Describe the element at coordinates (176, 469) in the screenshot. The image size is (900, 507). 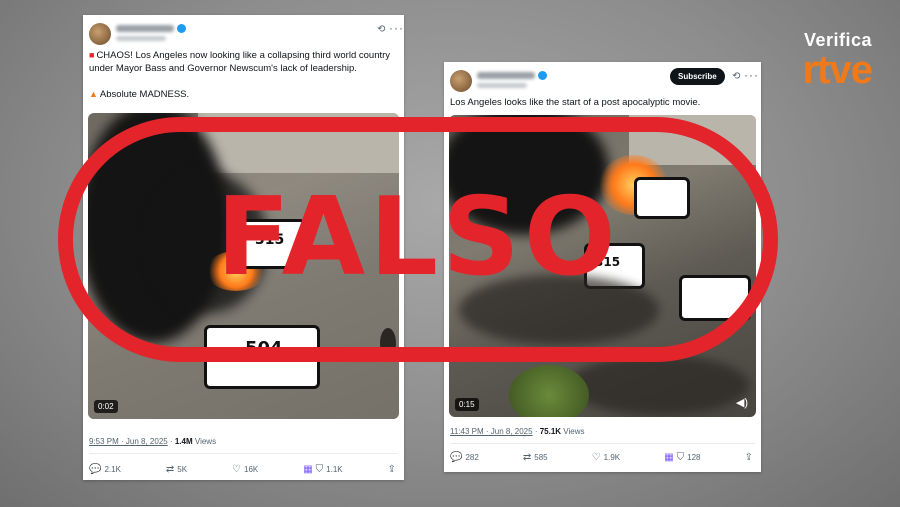
I see `repost-button: ⇄ 5K` at that location.